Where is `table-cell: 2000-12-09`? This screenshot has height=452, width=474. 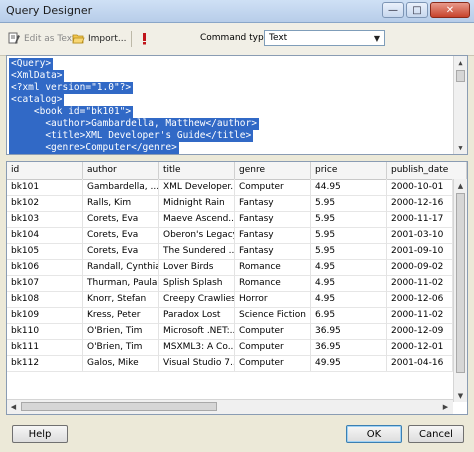 table-cell: 2000-12-09 is located at coordinates (420, 331).